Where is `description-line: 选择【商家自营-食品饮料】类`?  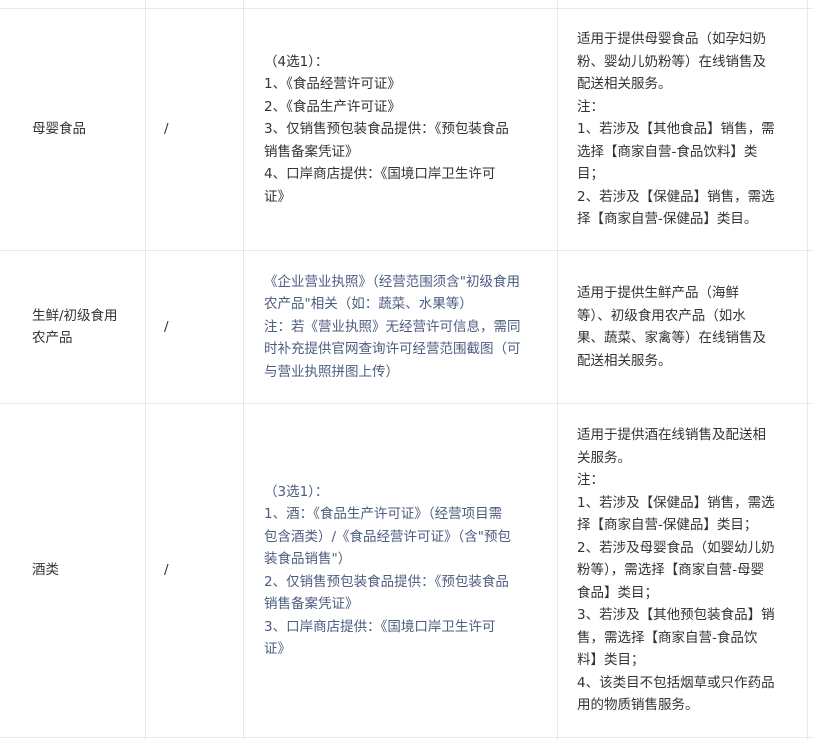 description-line: 选择【商家自营-食品饮料】类 is located at coordinates (667, 151).